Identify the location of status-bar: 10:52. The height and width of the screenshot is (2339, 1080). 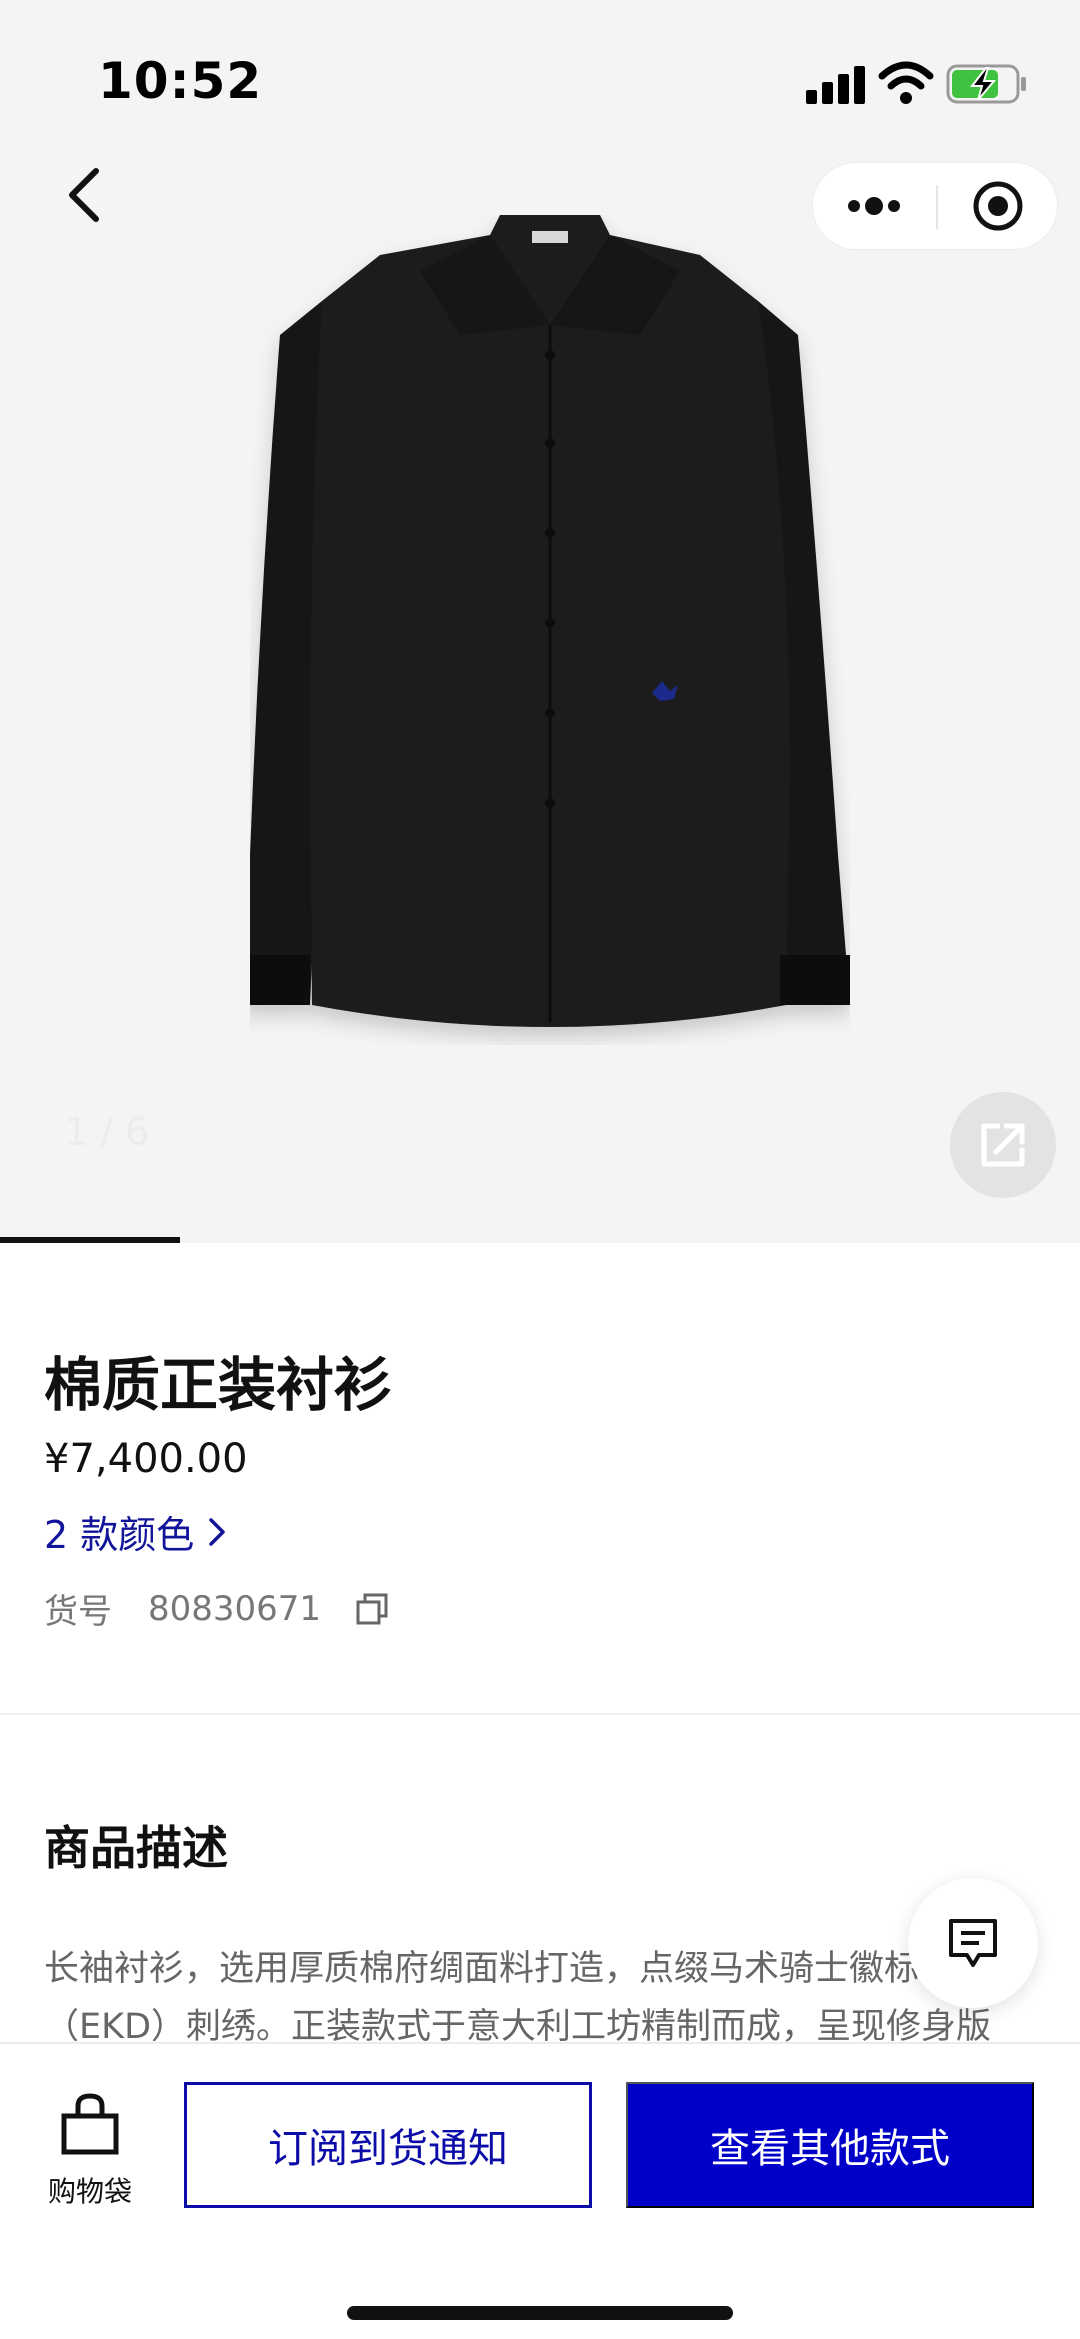
(540, 85).